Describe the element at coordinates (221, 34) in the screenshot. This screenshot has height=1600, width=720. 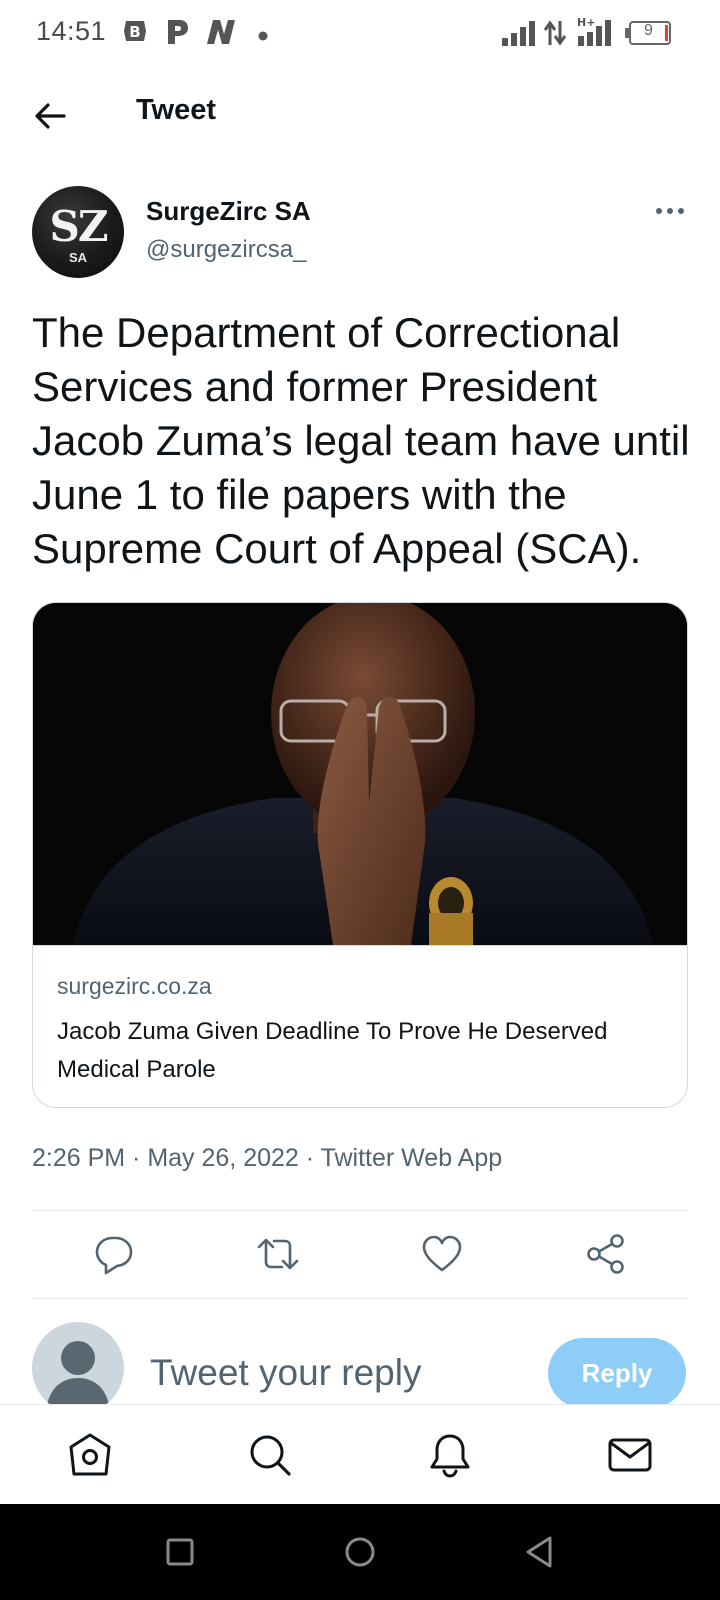
I see `n-app-icon` at that location.